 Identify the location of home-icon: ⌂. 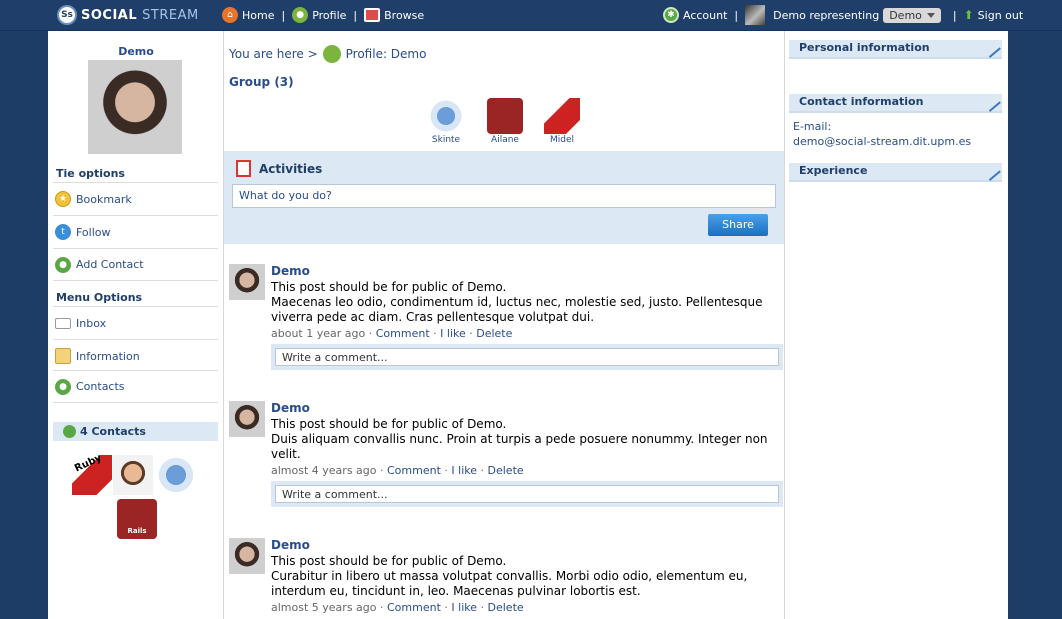
(230, 15).